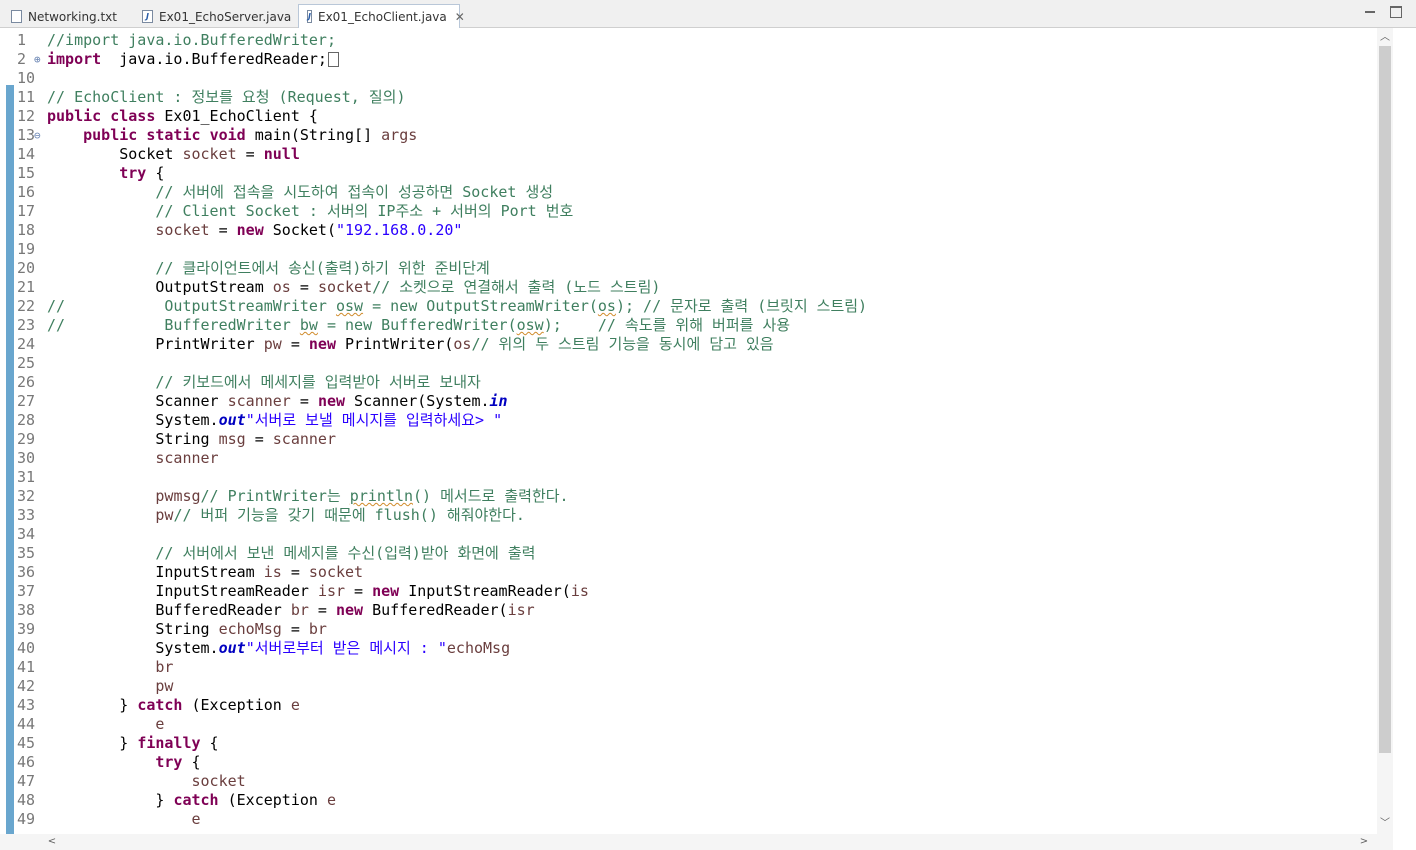  I want to click on code-line: 39 String echoMsg = br, so click(688, 629).